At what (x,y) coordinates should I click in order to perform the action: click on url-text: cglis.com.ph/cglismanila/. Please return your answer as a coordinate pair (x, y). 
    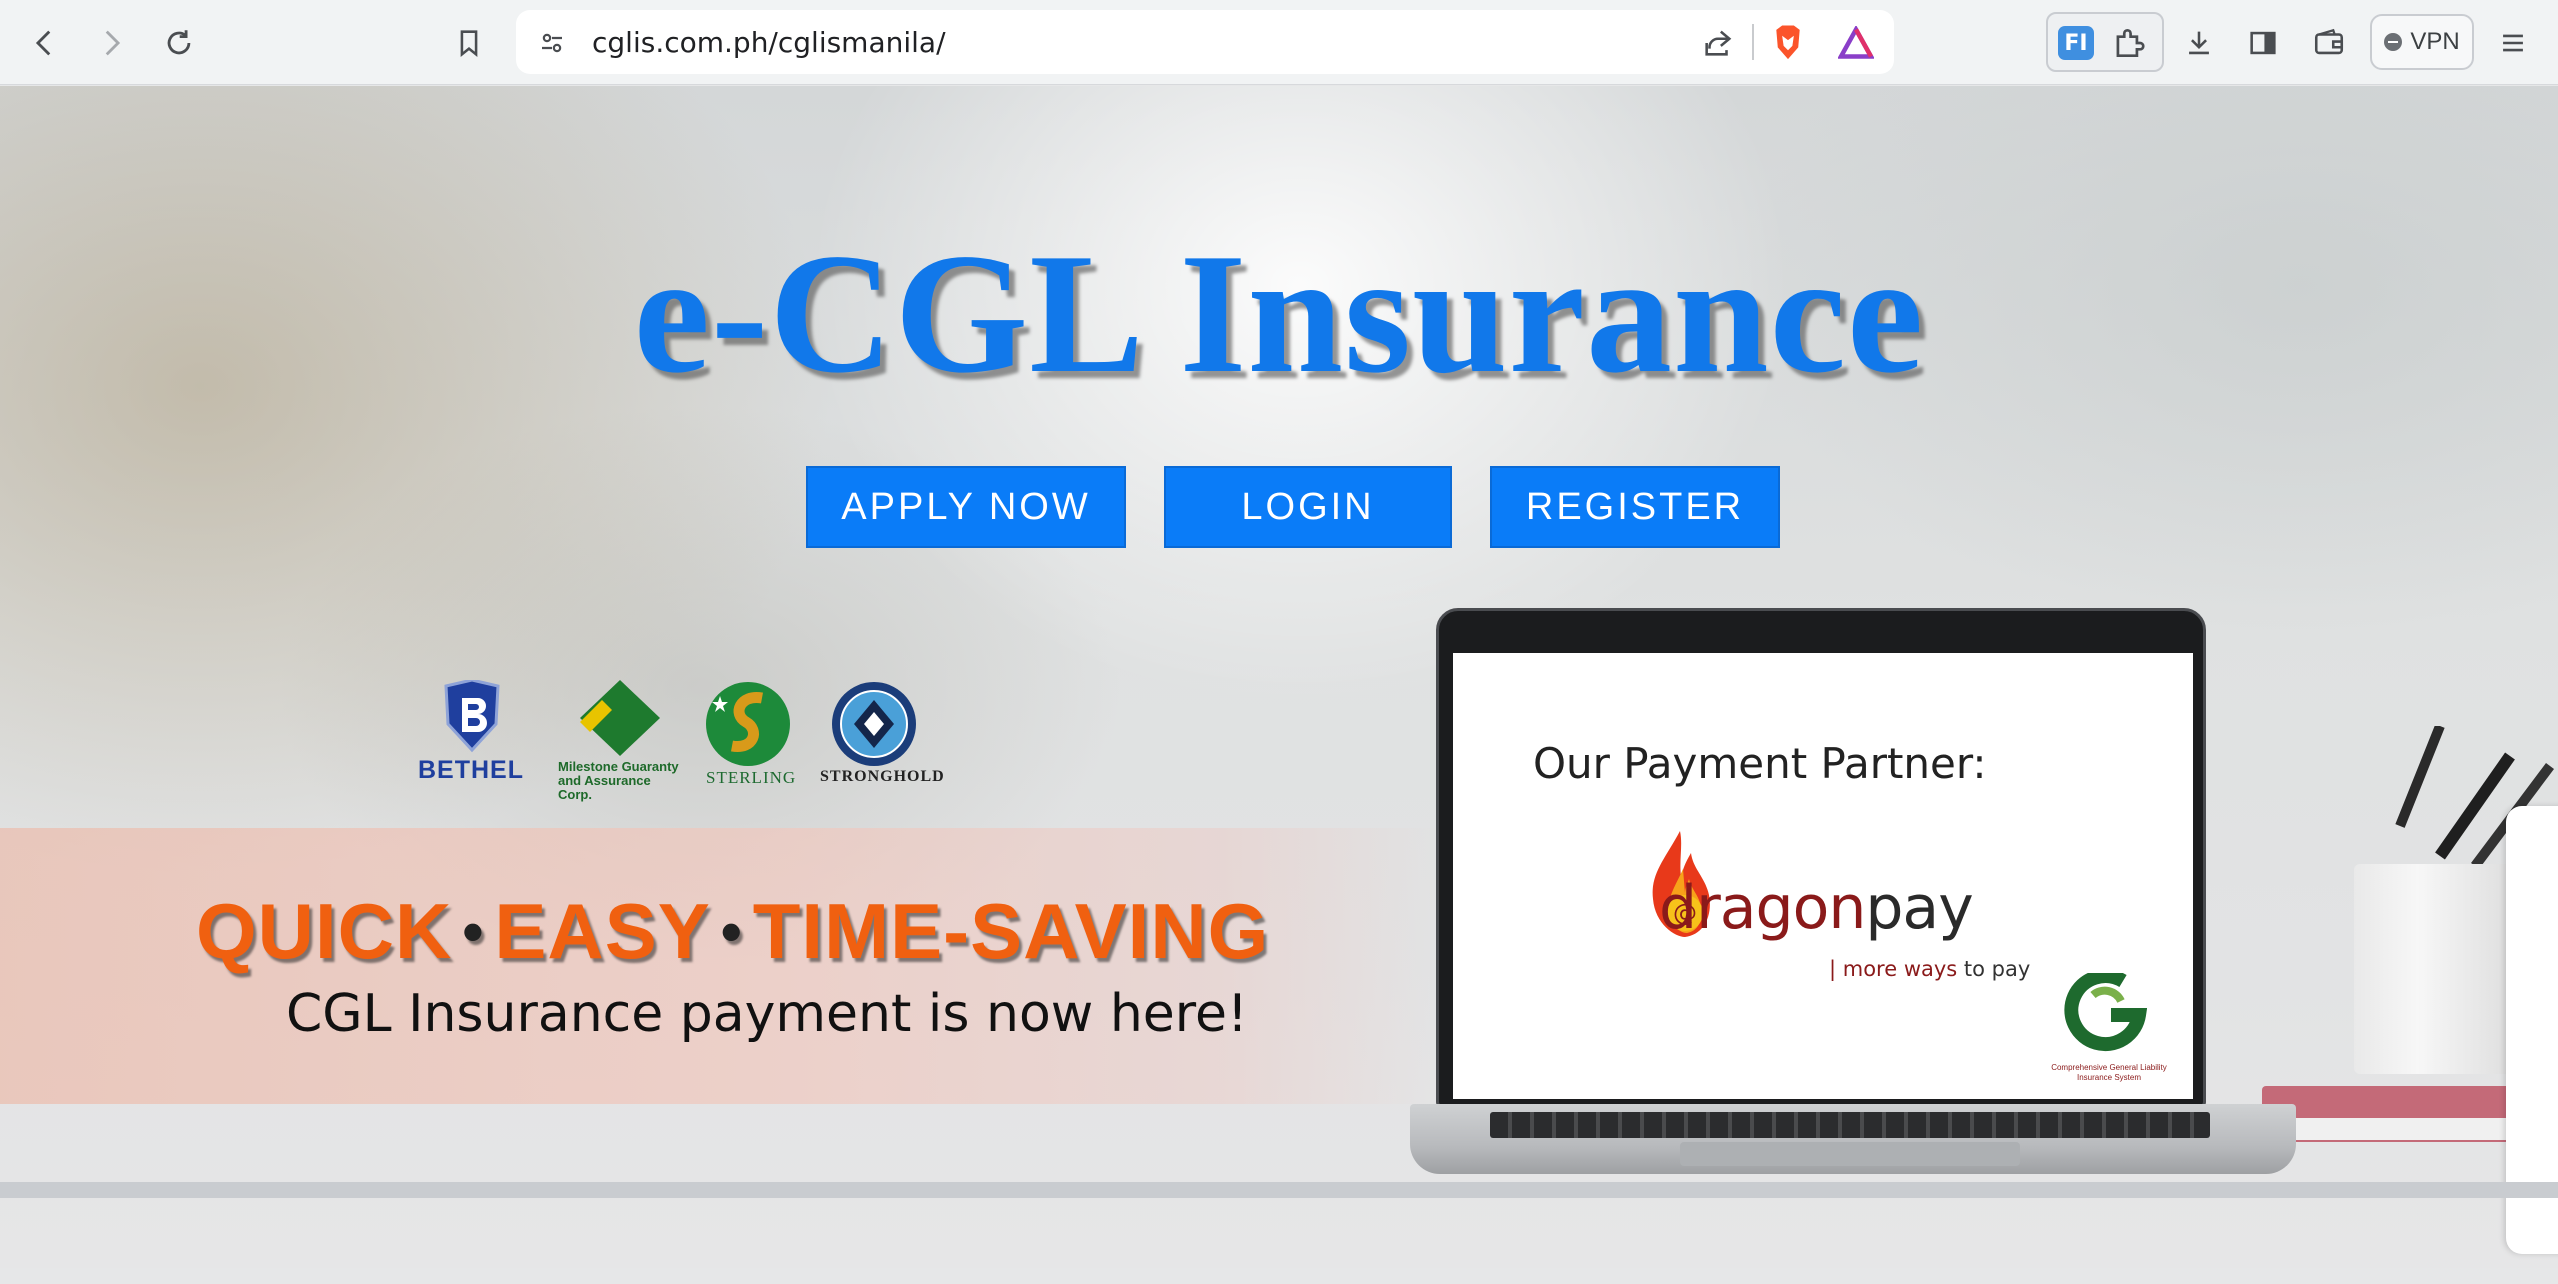
    Looking at the image, I should click on (769, 42).